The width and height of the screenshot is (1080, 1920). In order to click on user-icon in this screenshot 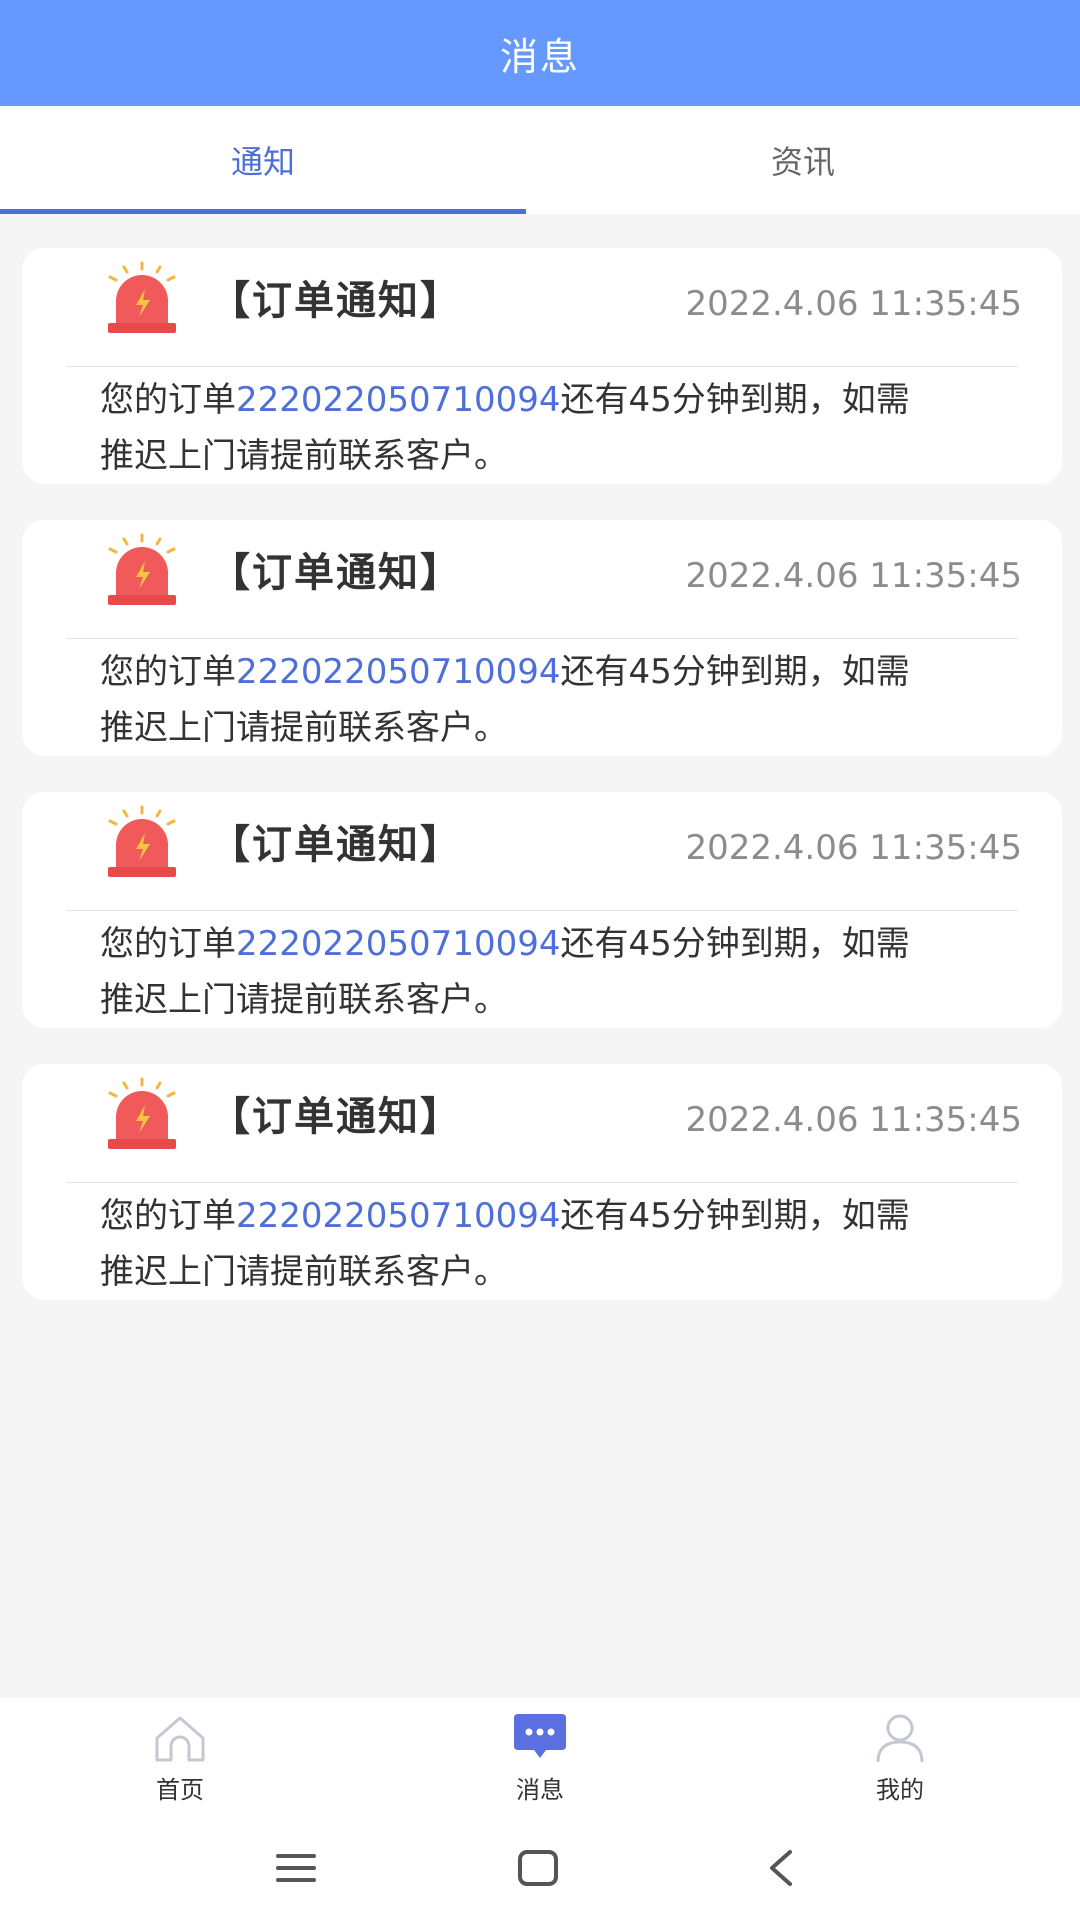, I will do `click(900, 1738)`.